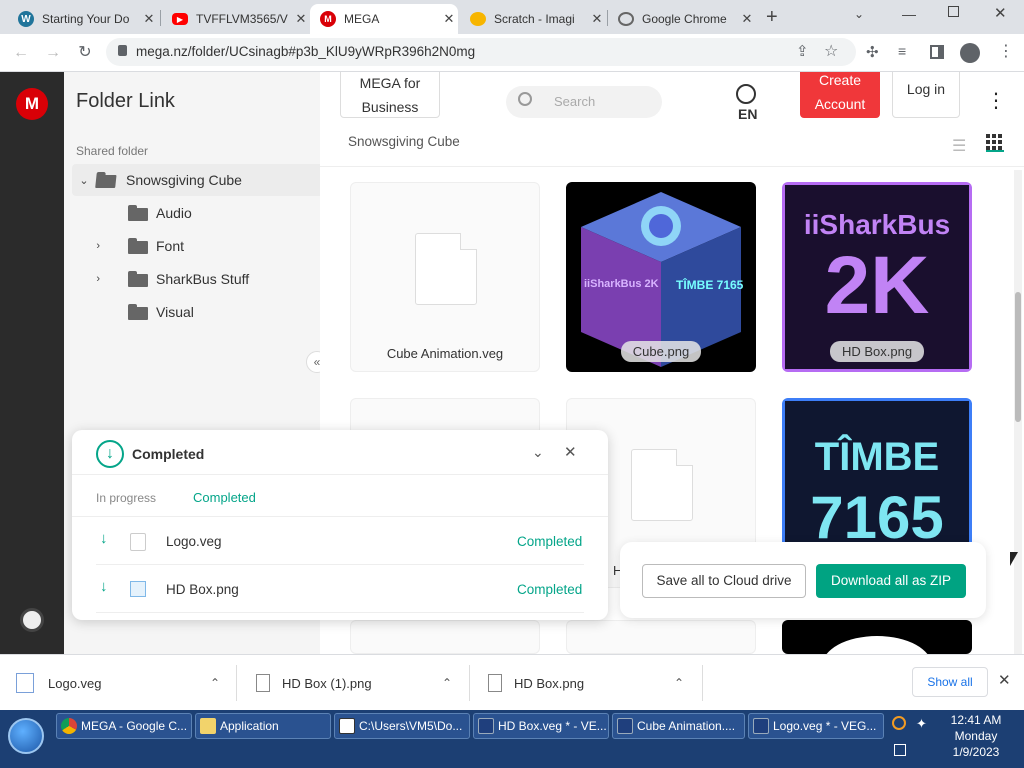 This screenshot has height=768, width=1024. I want to click on sidebar-title: Folder Link, so click(125, 101).